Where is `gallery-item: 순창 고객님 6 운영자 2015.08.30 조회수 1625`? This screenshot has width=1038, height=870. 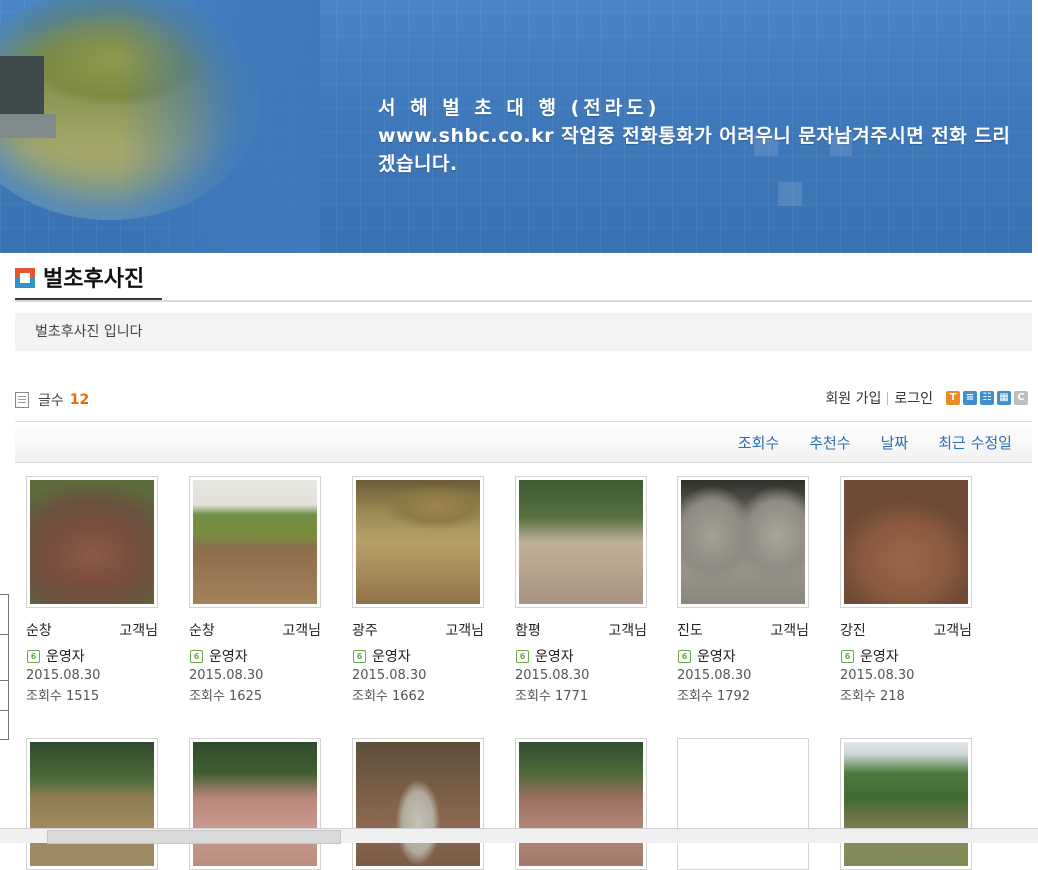 gallery-item: 순창 고객님 6 운영자 2015.08.30 조회수 1625 is located at coordinates (259, 590).